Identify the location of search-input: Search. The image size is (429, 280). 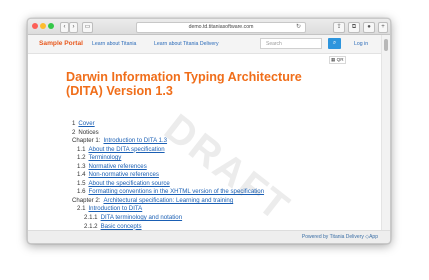
(291, 43).